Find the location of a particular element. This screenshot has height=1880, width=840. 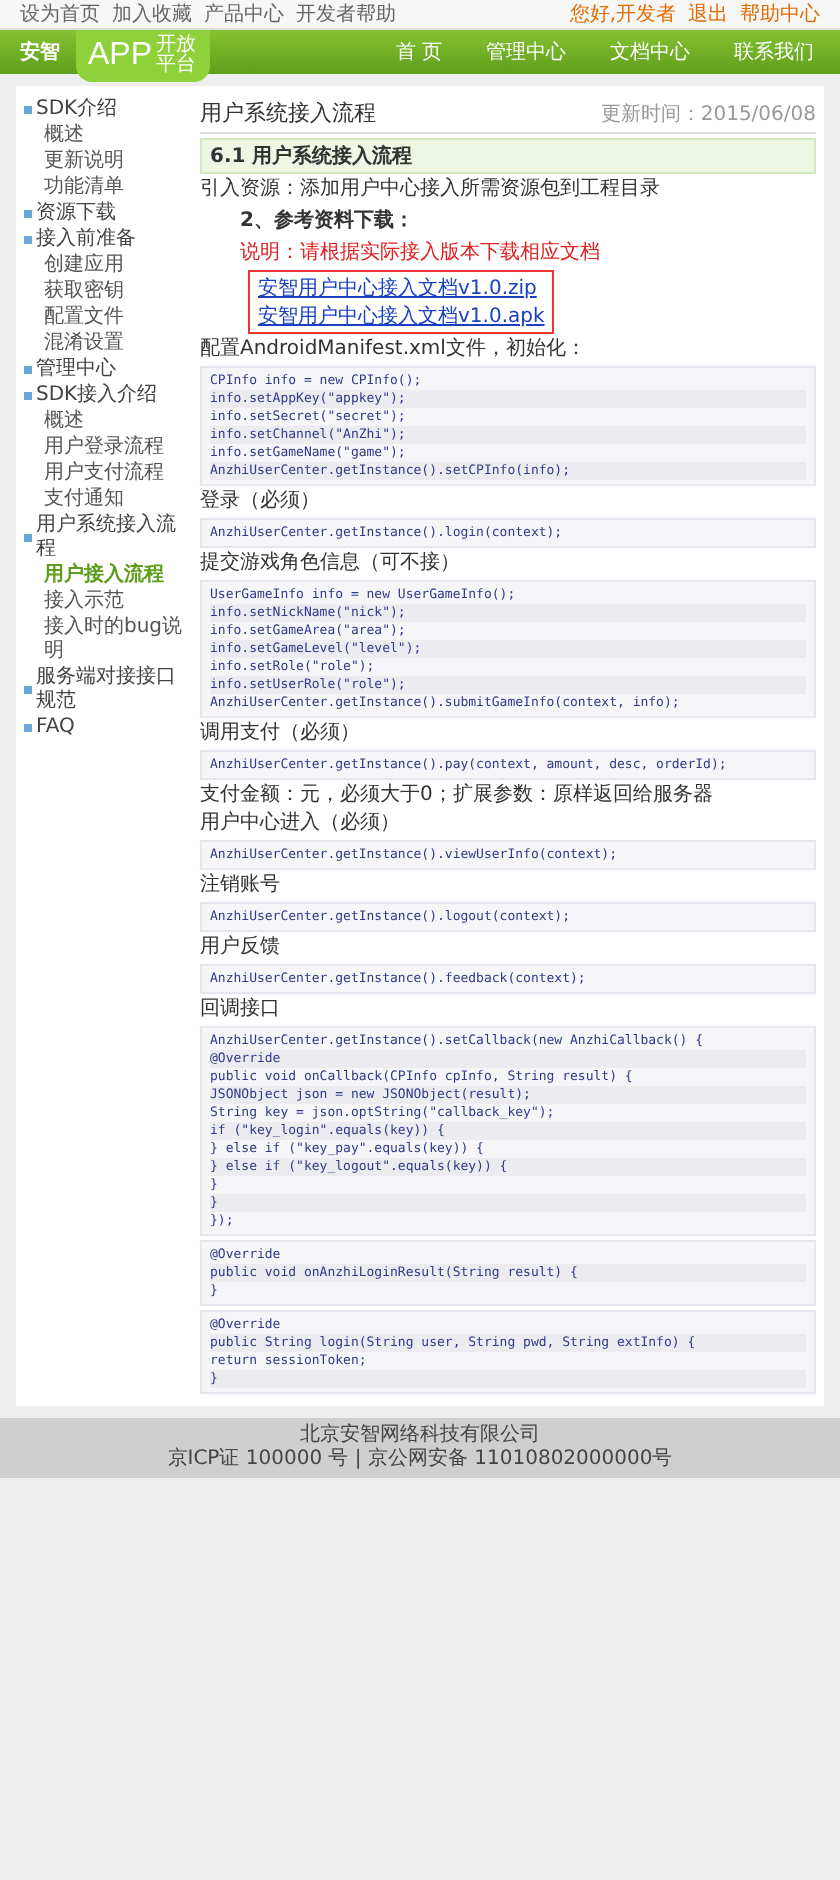

sidebar-item: FAQ is located at coordinates (106, 728).